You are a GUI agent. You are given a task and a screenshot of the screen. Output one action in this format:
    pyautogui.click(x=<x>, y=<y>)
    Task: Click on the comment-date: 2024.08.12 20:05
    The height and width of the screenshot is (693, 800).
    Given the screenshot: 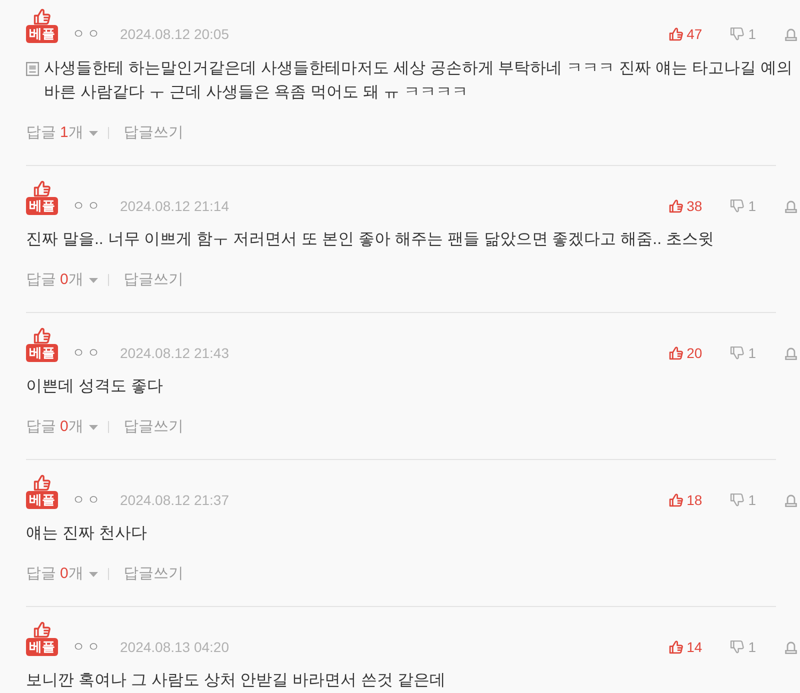 What is the action you would take?
    pyautogui.click(x=174, y=34)
    